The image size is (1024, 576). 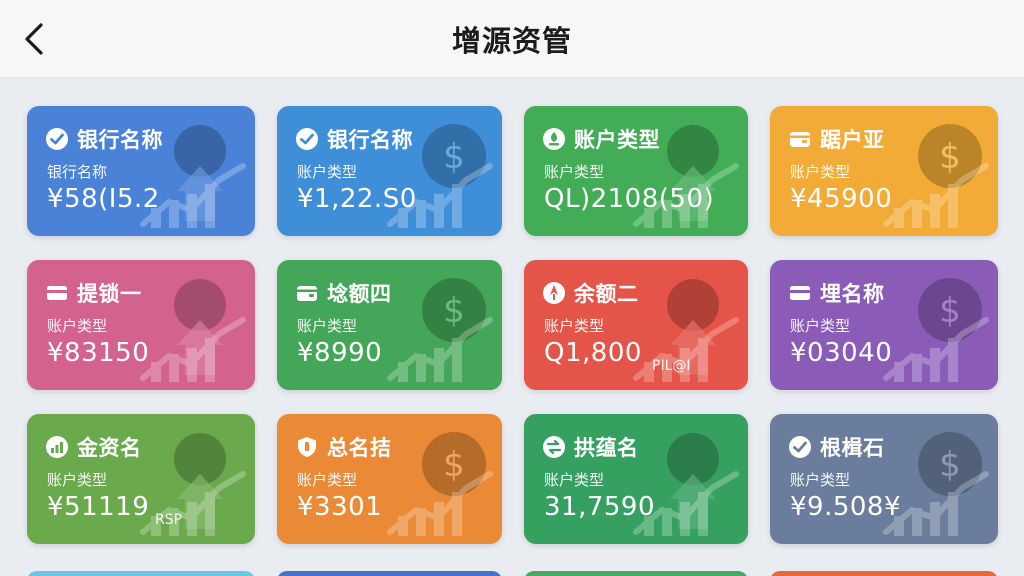 What do you see at coordinates (389, 171) in the screenshot?
I see `account-card: $ 银行名称 账户类型 ¥1,22.S0` at bounding box center [389, 171].